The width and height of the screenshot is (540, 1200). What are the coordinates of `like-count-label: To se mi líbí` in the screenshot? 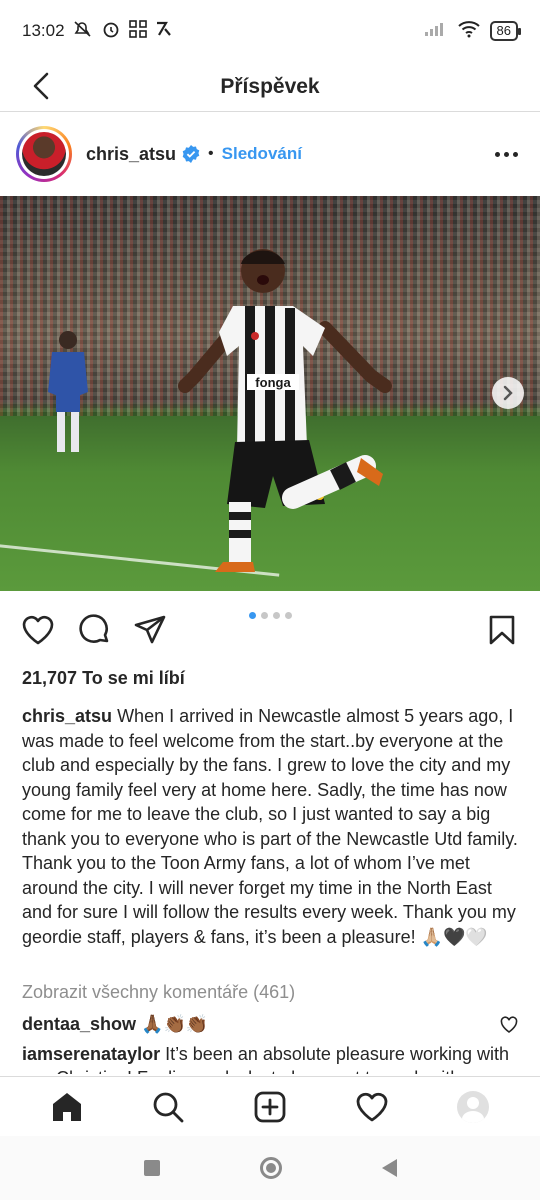 It's located at (133, 678).